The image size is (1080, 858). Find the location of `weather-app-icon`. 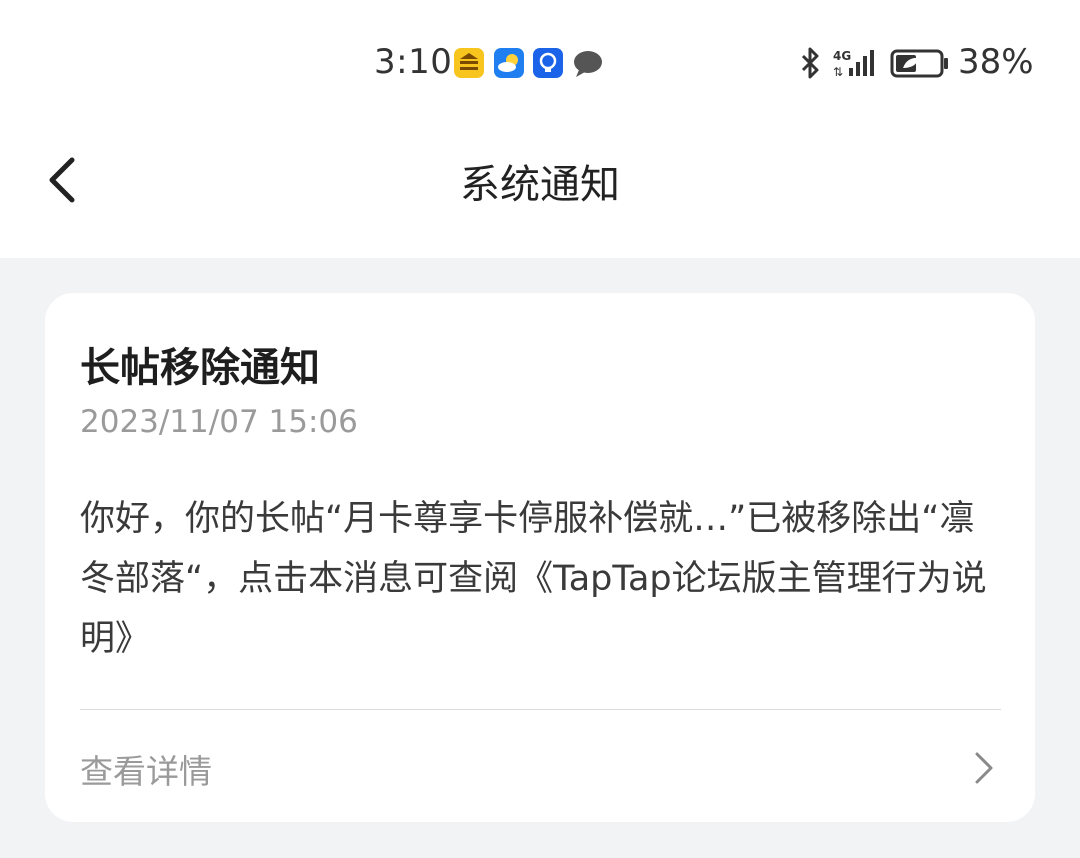

weather-app-icon is located at coordinates (509, 63).